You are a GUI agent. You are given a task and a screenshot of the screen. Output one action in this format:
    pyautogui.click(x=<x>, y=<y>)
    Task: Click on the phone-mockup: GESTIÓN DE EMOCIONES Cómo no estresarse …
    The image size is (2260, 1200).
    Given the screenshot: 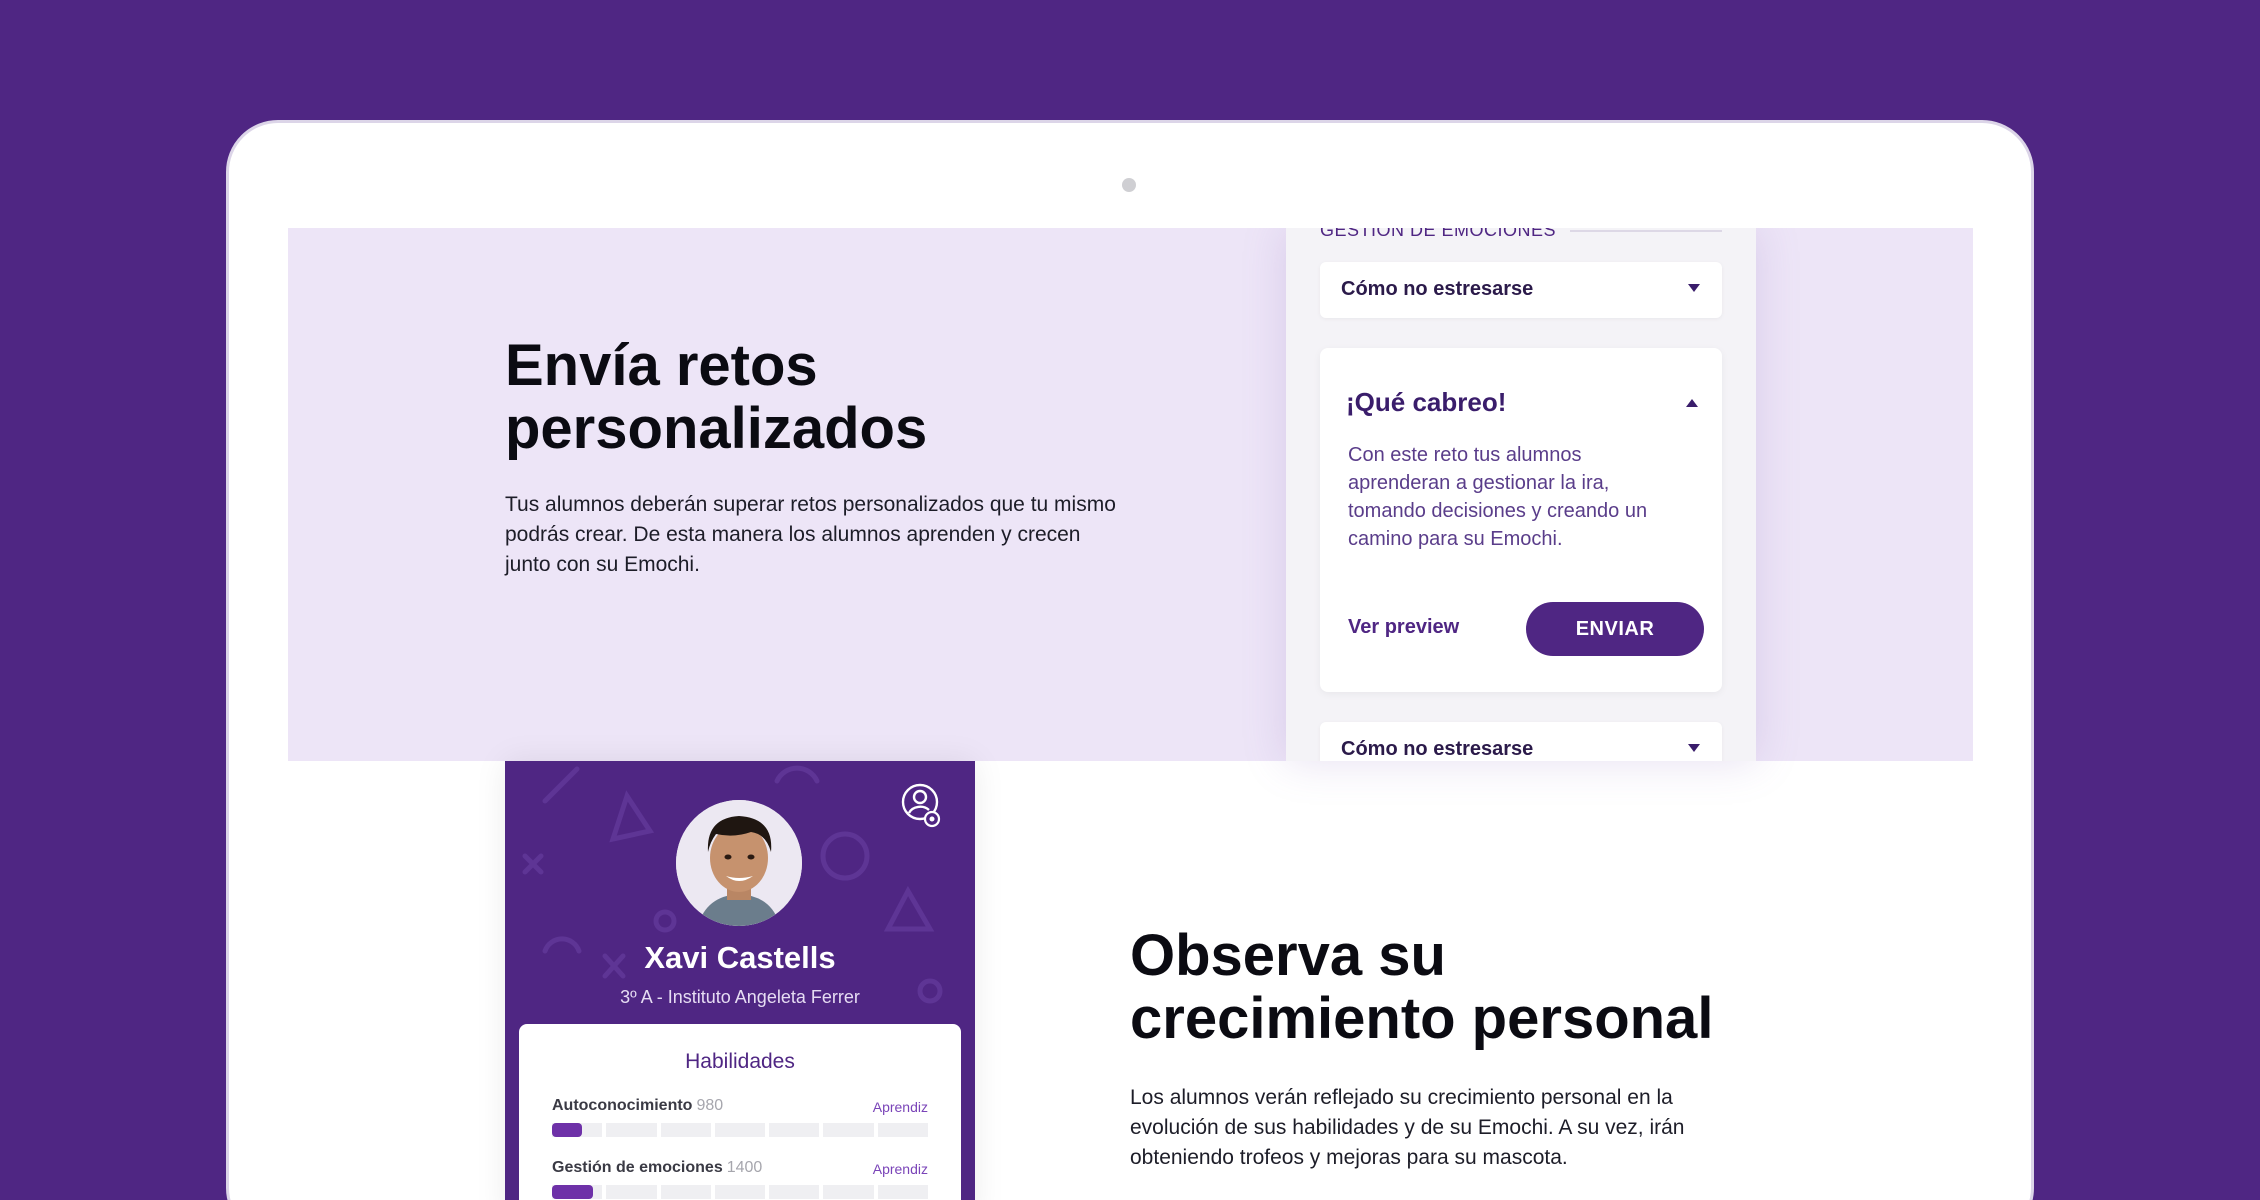 What is the action you would take?
    pyautogui.click(x=1521, y=494)
    